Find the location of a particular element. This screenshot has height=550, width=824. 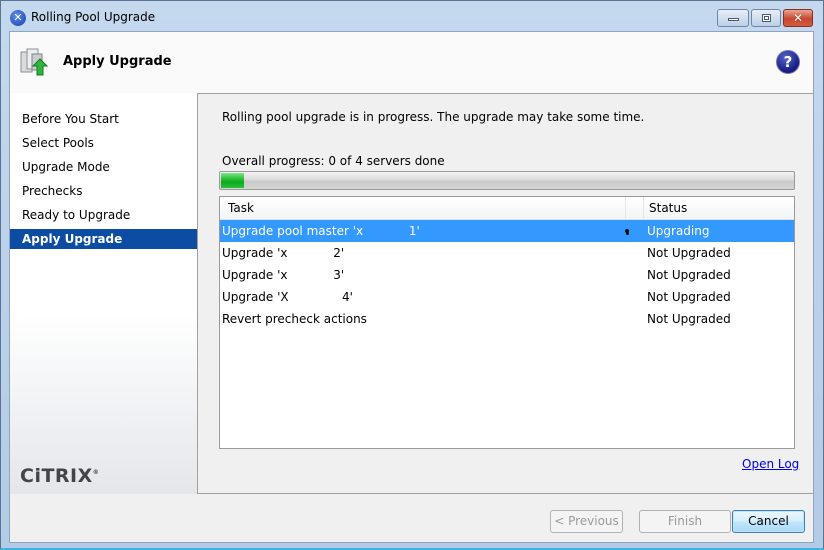

minimize-icon is located at coordinates (733, 19).